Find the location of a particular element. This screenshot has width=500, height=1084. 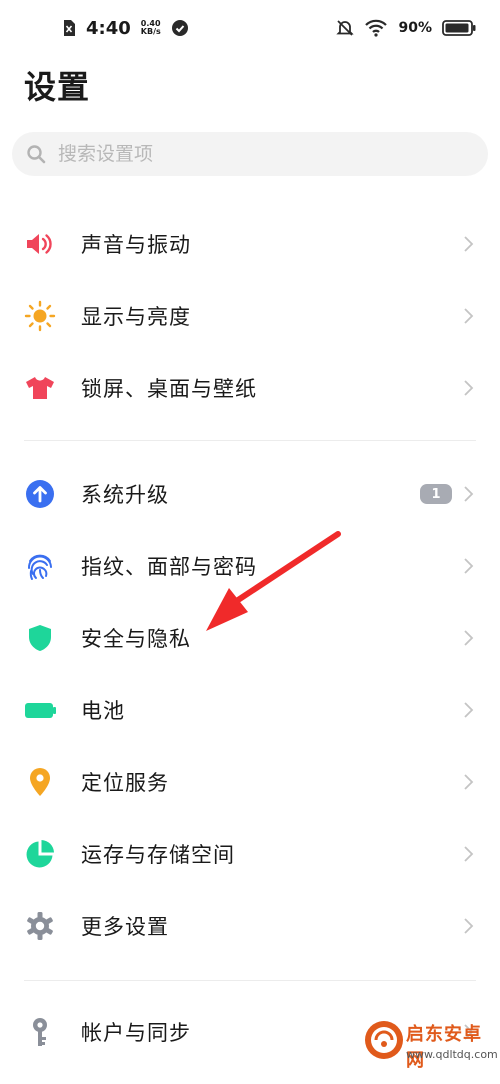

shirt-icon is located at coordinates (40, 388).